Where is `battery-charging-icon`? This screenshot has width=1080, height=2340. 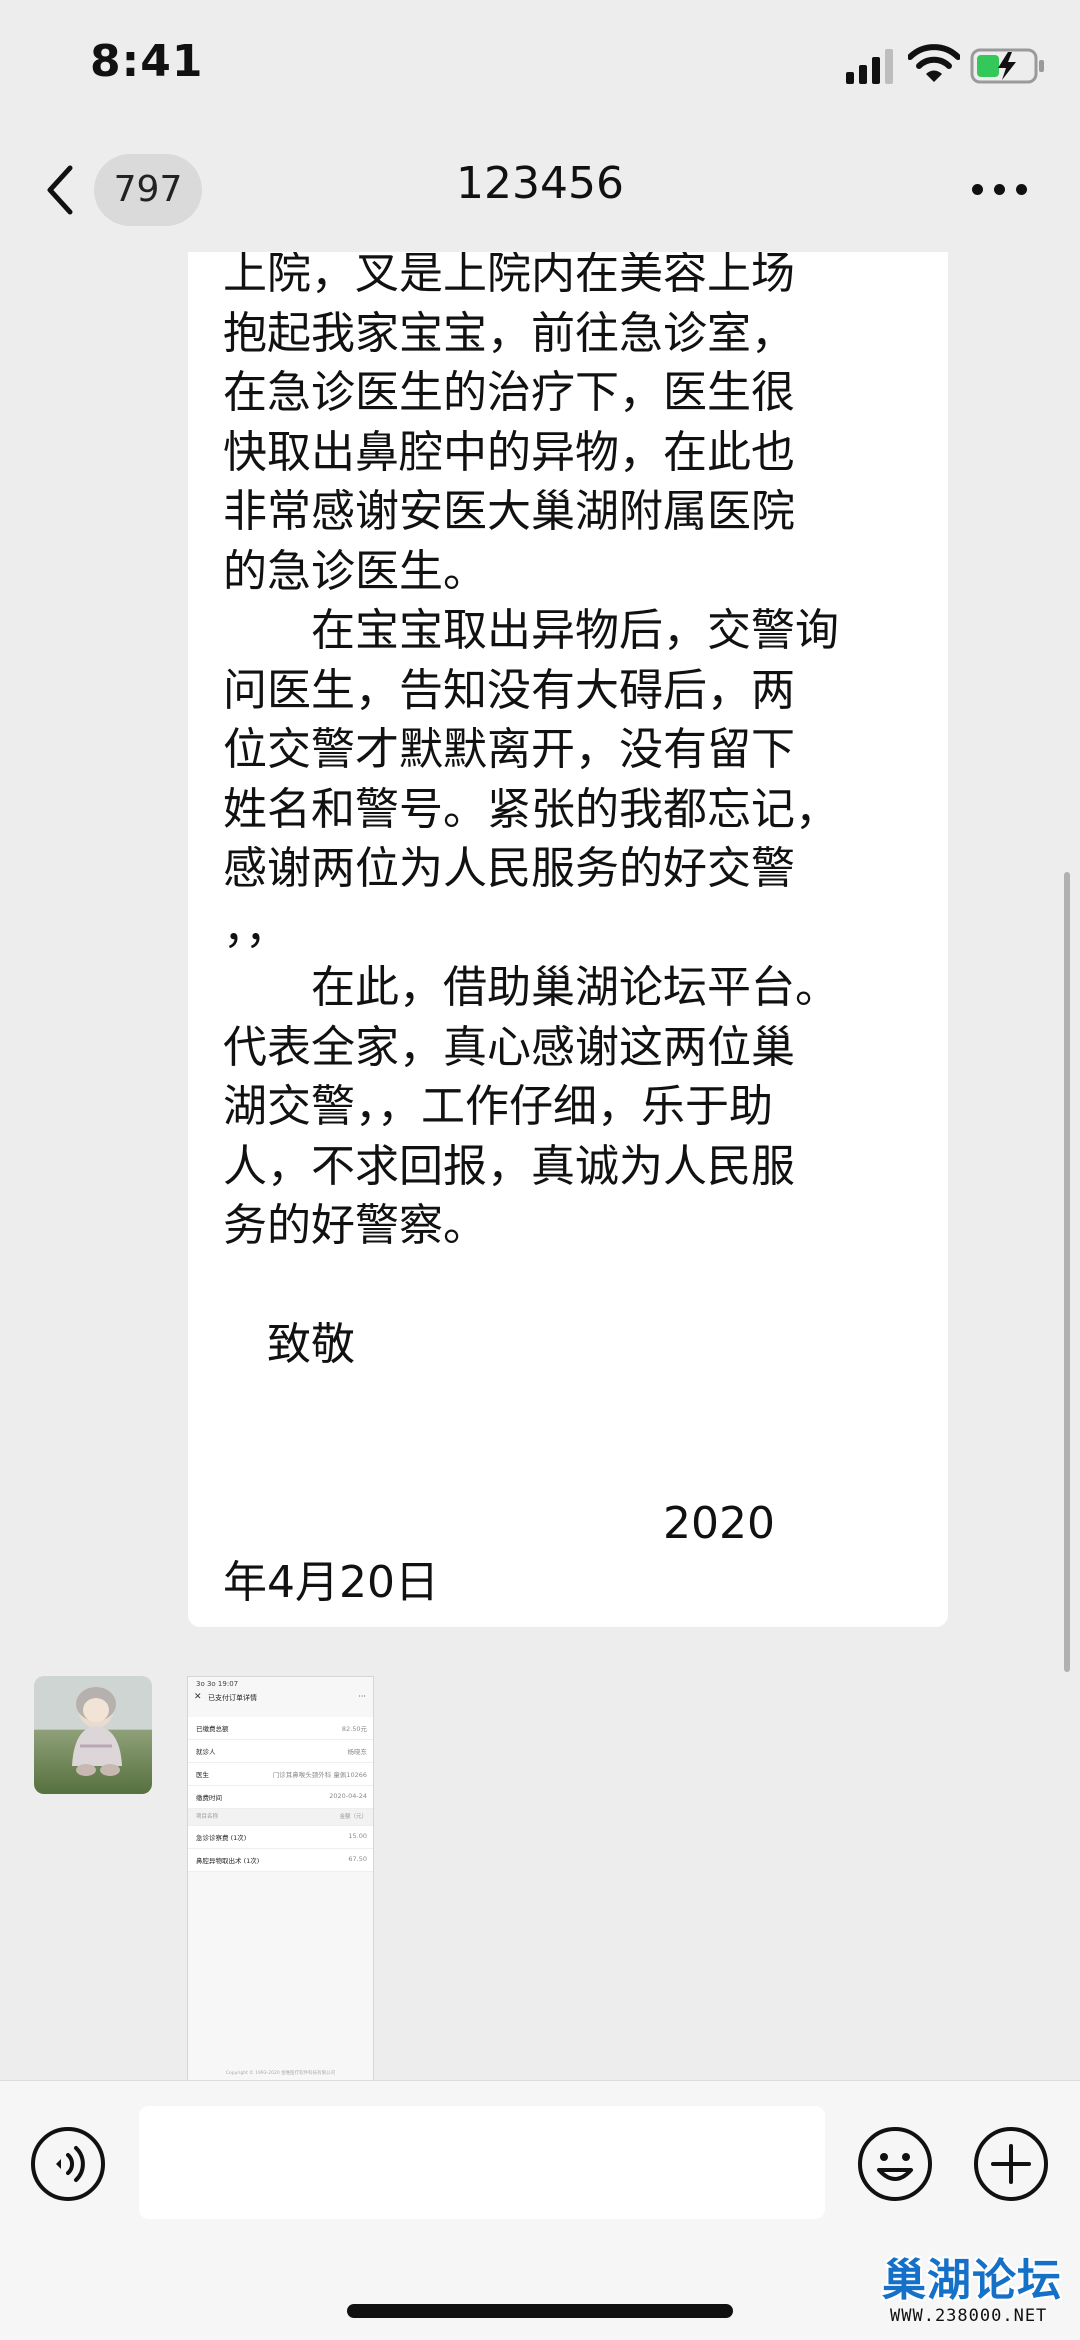
battery-charging-icon is located at coordinates (1007, 66).